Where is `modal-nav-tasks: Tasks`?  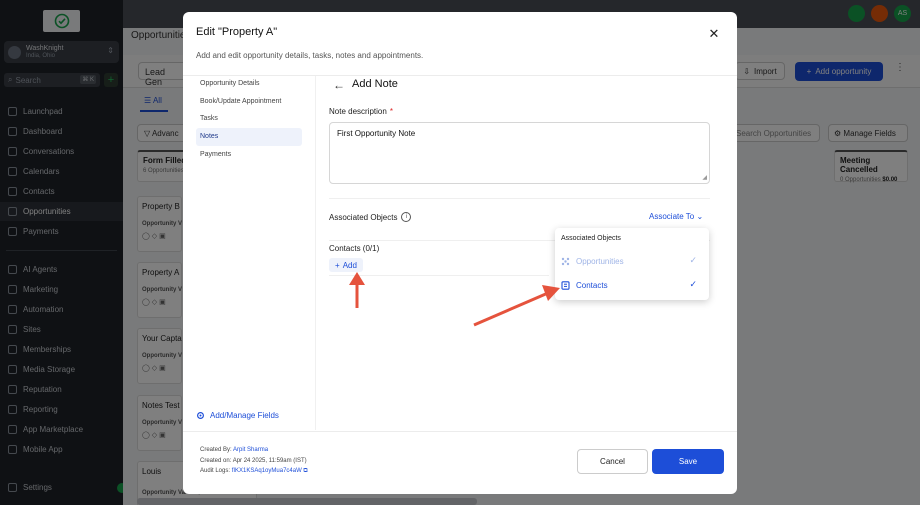 modal-nav-tasks: Tasks is located at coordinates (249, 119).